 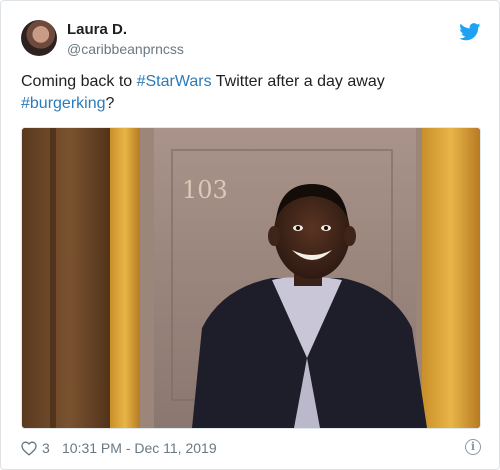 What do you see at coordinates (451, 278) in the screenshot?
I see `right-wall` at bounding box center [451, 278].